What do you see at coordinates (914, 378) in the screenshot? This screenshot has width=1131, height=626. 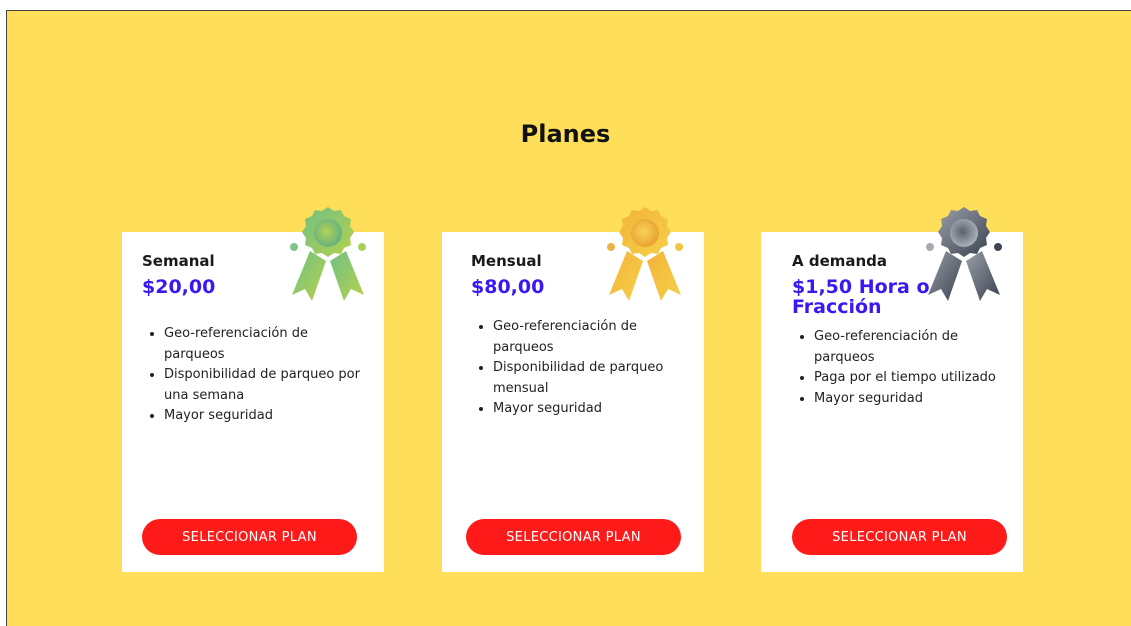 I see `feature-item: Paga por el tiempo utilizado` at bounding box center [914, 378].